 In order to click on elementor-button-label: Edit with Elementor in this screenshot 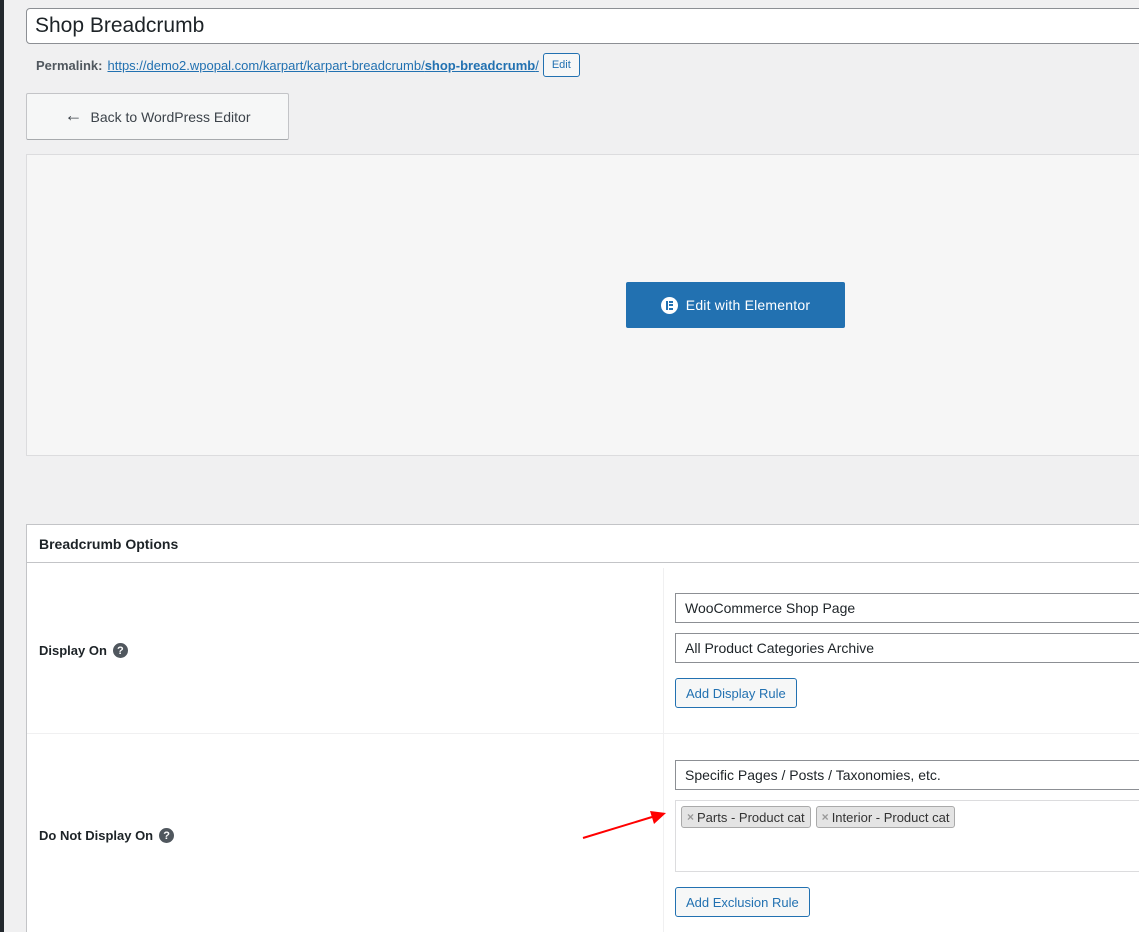, I will do `click(748, 305)`.